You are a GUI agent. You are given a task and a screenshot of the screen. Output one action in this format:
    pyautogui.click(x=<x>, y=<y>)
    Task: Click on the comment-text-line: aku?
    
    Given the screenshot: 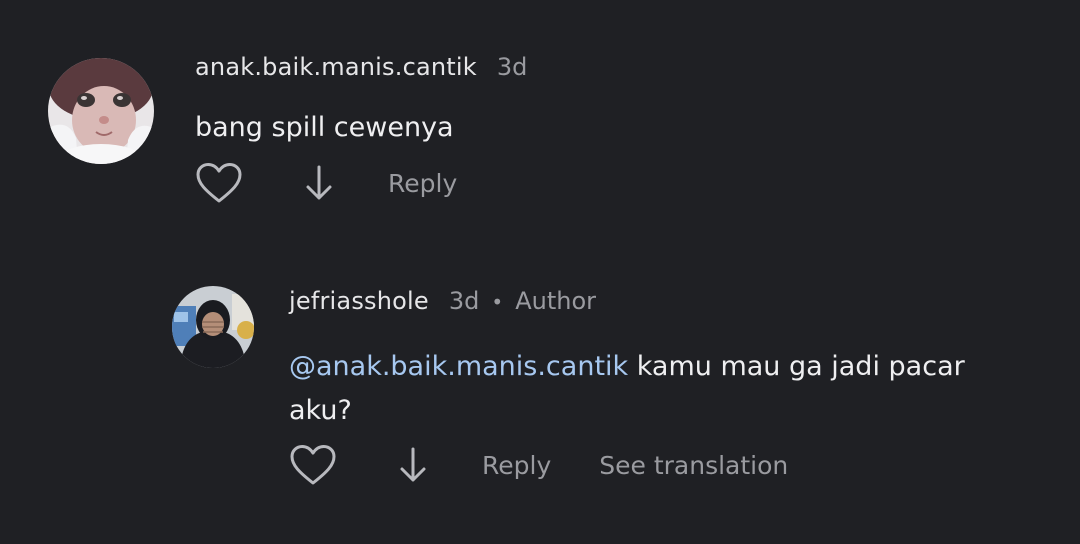 What is the action you would take?
    pyautogui.click(x=320, y=410)
    